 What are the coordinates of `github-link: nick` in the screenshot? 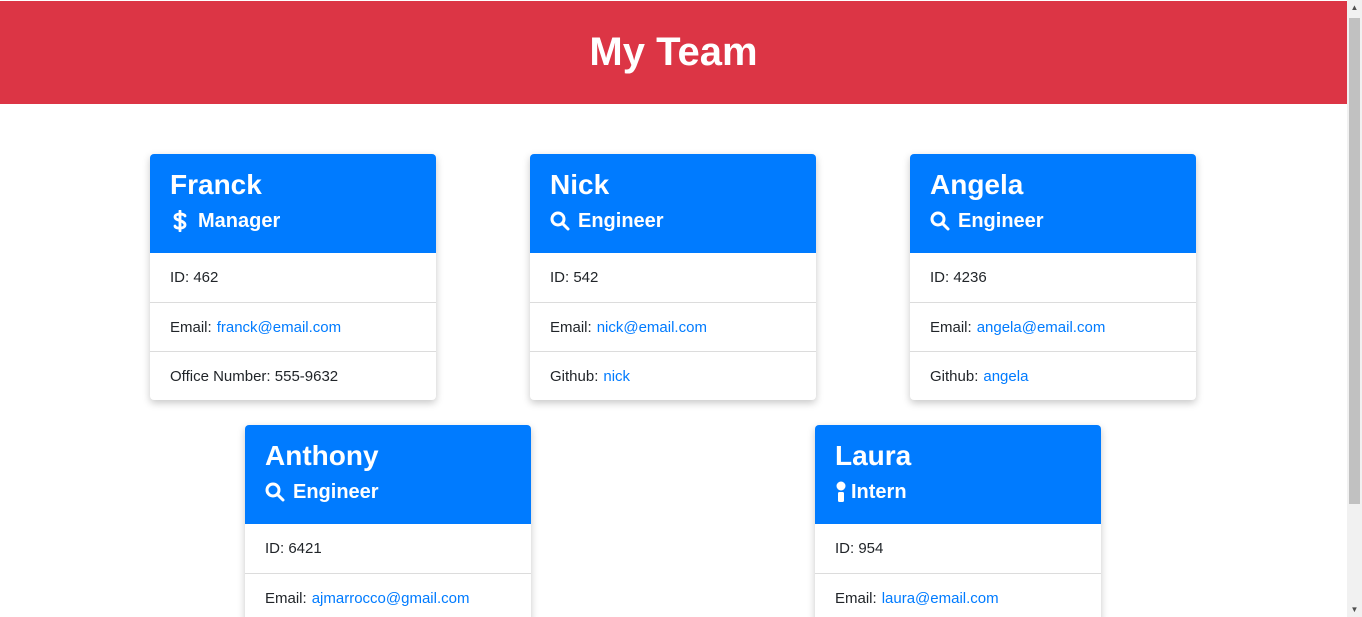 It's located at (616, 376).